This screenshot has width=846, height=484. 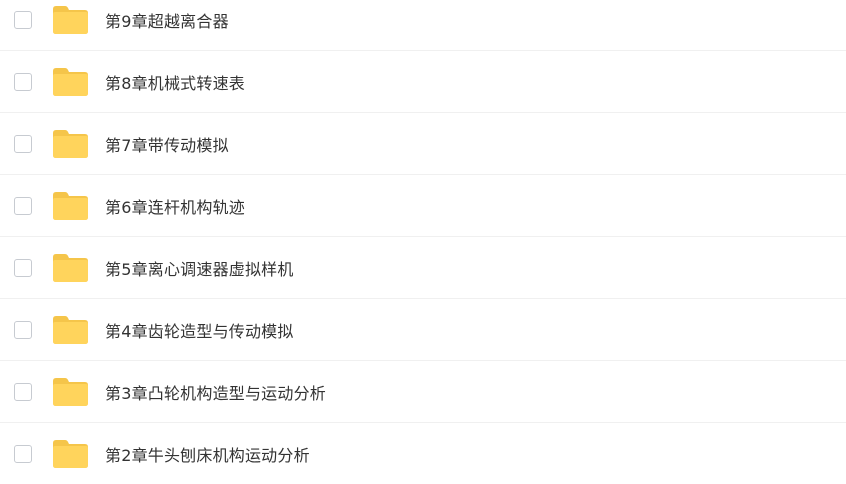 I want to click on file-row: 第7章带传动模拟, so click(x=423, y=144).